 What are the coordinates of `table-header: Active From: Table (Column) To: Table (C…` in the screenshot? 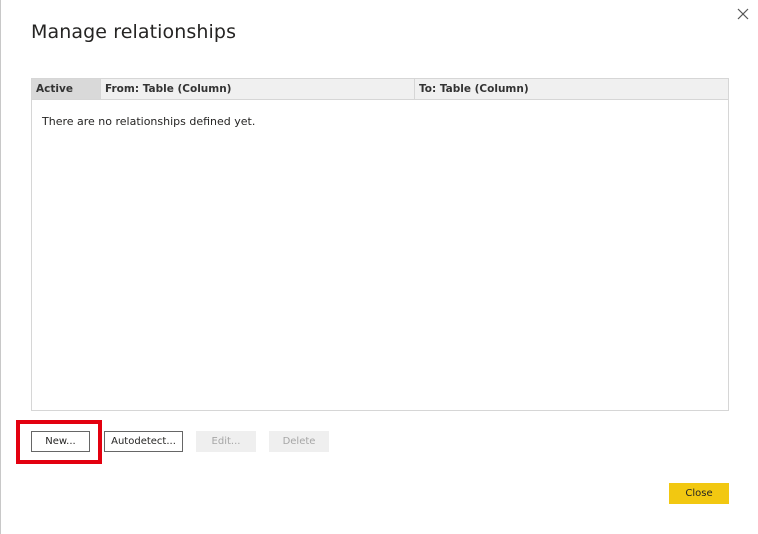 It's located at (380, 89).